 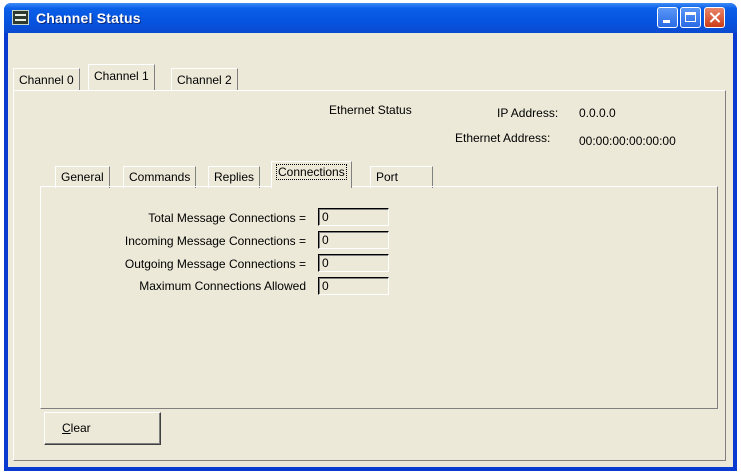 I want to click on tab-channel-2-label: Channel 2, so click(x=204, y=80).